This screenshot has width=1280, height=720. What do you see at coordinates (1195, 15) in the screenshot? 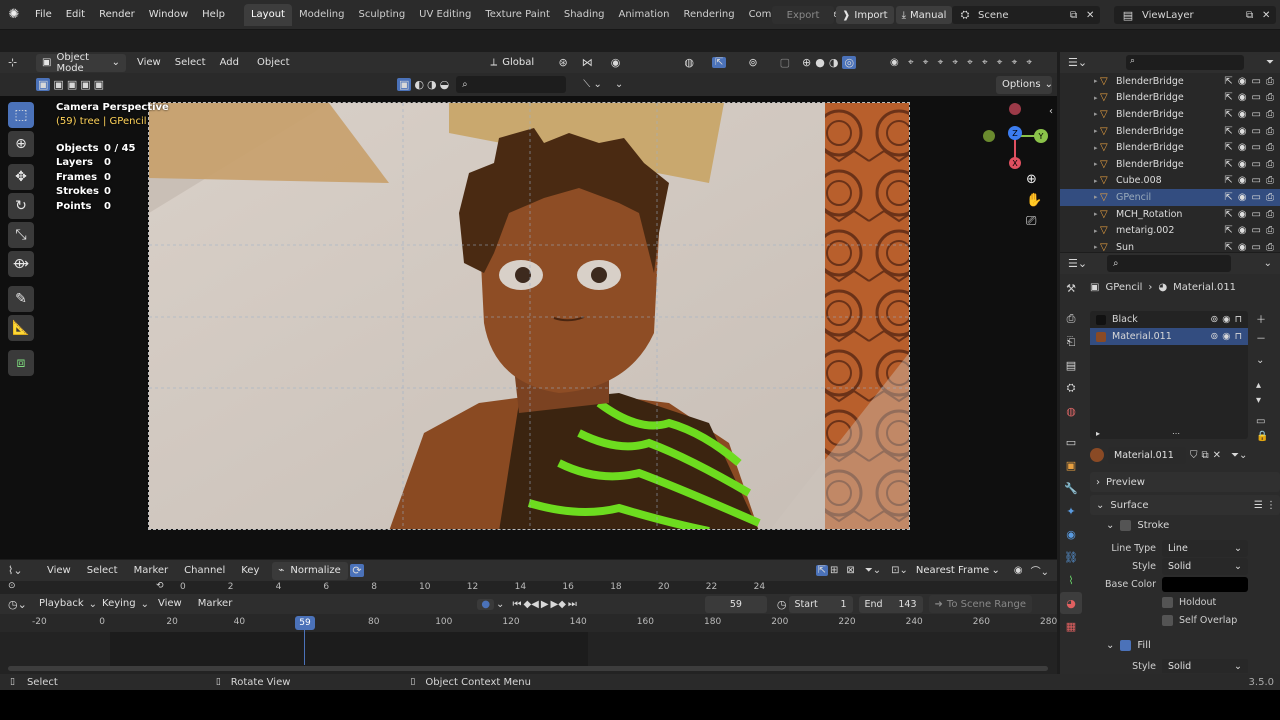
I see `viewlayer-selector: ▤ ViewLayer ⧉ ✕` at bounding box center [1195, 15].